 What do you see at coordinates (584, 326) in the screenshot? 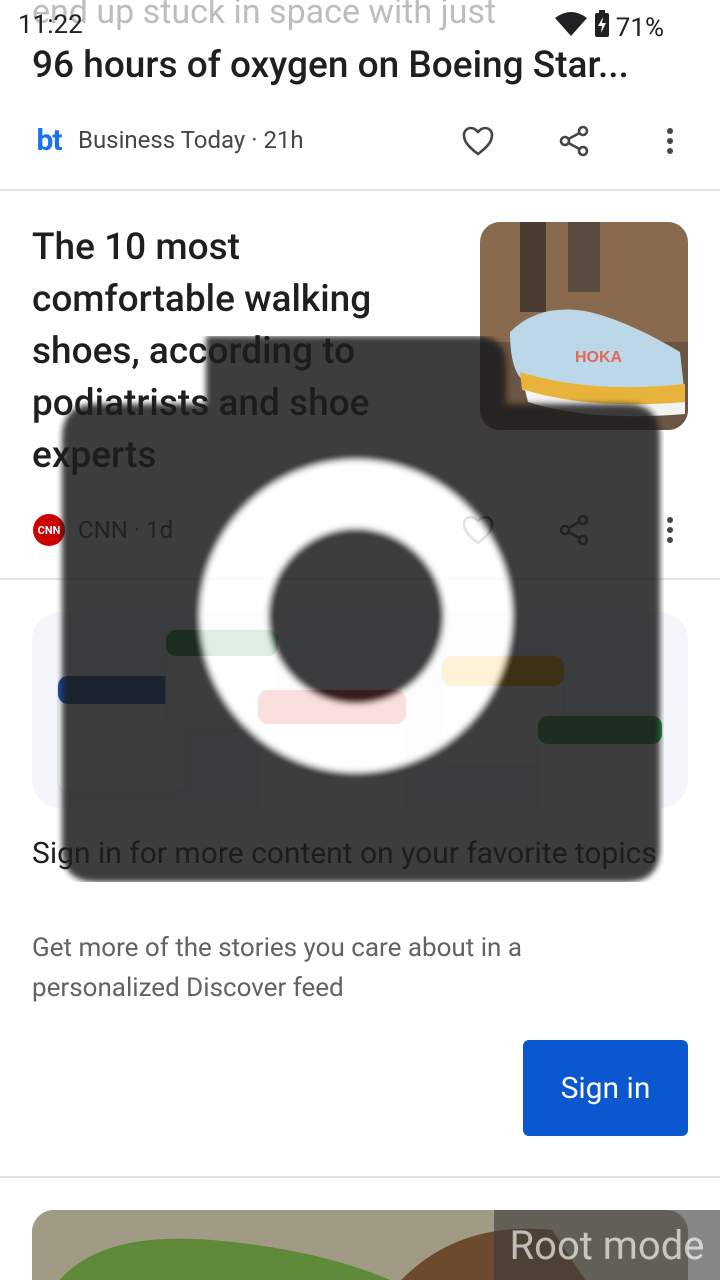
I see `shoe-thumbnail: HOKA` at bounding box center [584, 326].